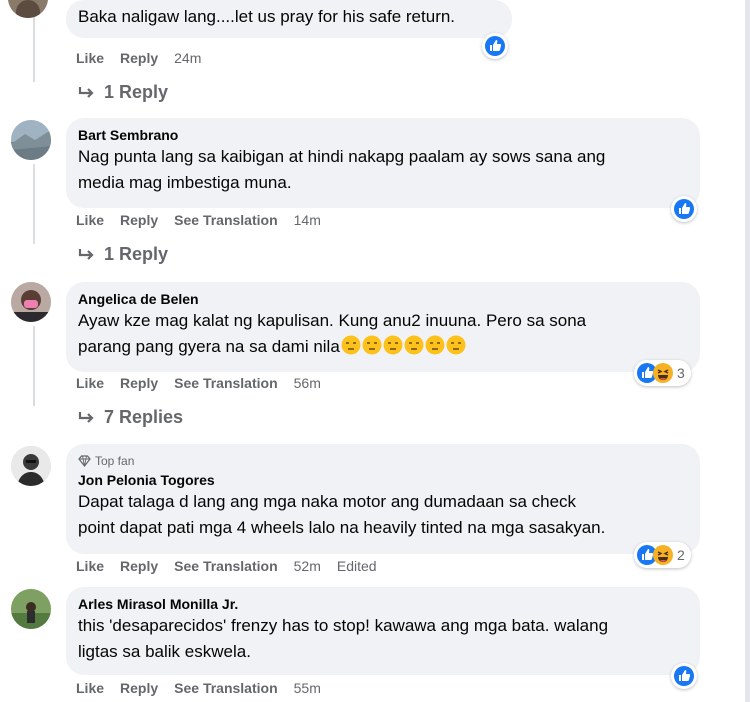 This screenshot has width=750, height=702. I want to click on reaction-summary: 3, so click(662, 373).